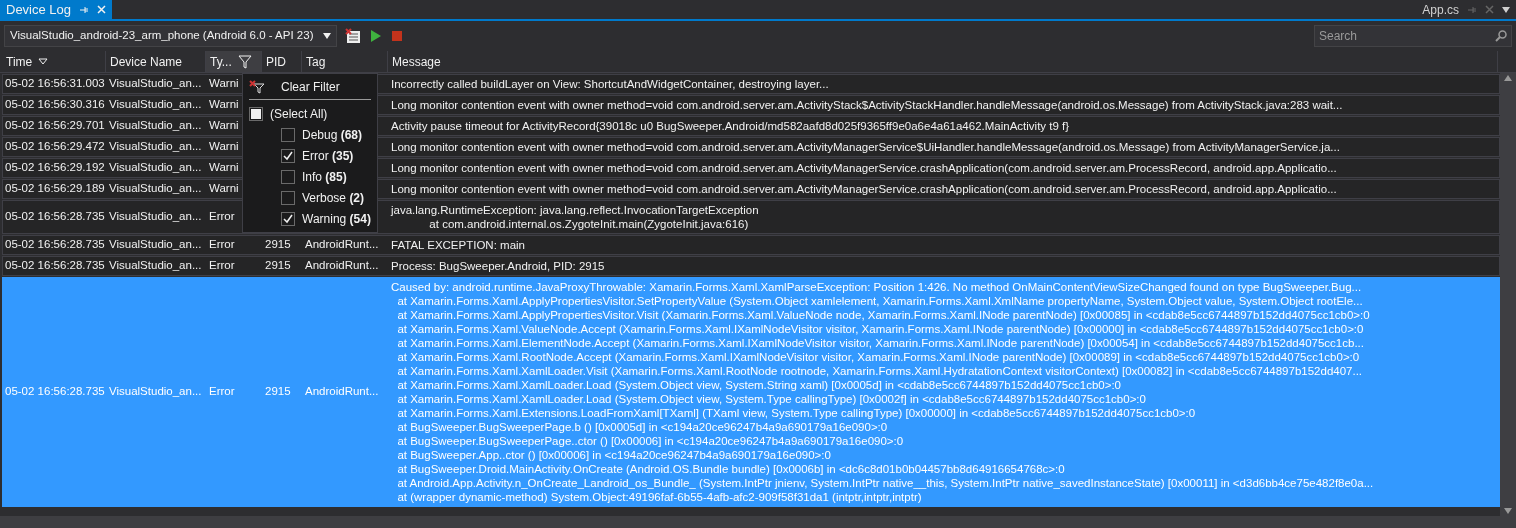 This screenshot has width=1516, height=528. Describe the element at coordinates (751, 266) in the screenshot. I see `log-row: 05-02 16:56:28.735 VisualStudio_an... Error 2915 AndroidRunt... Process: BugSweeper.Android, PID: 2915` at that location.